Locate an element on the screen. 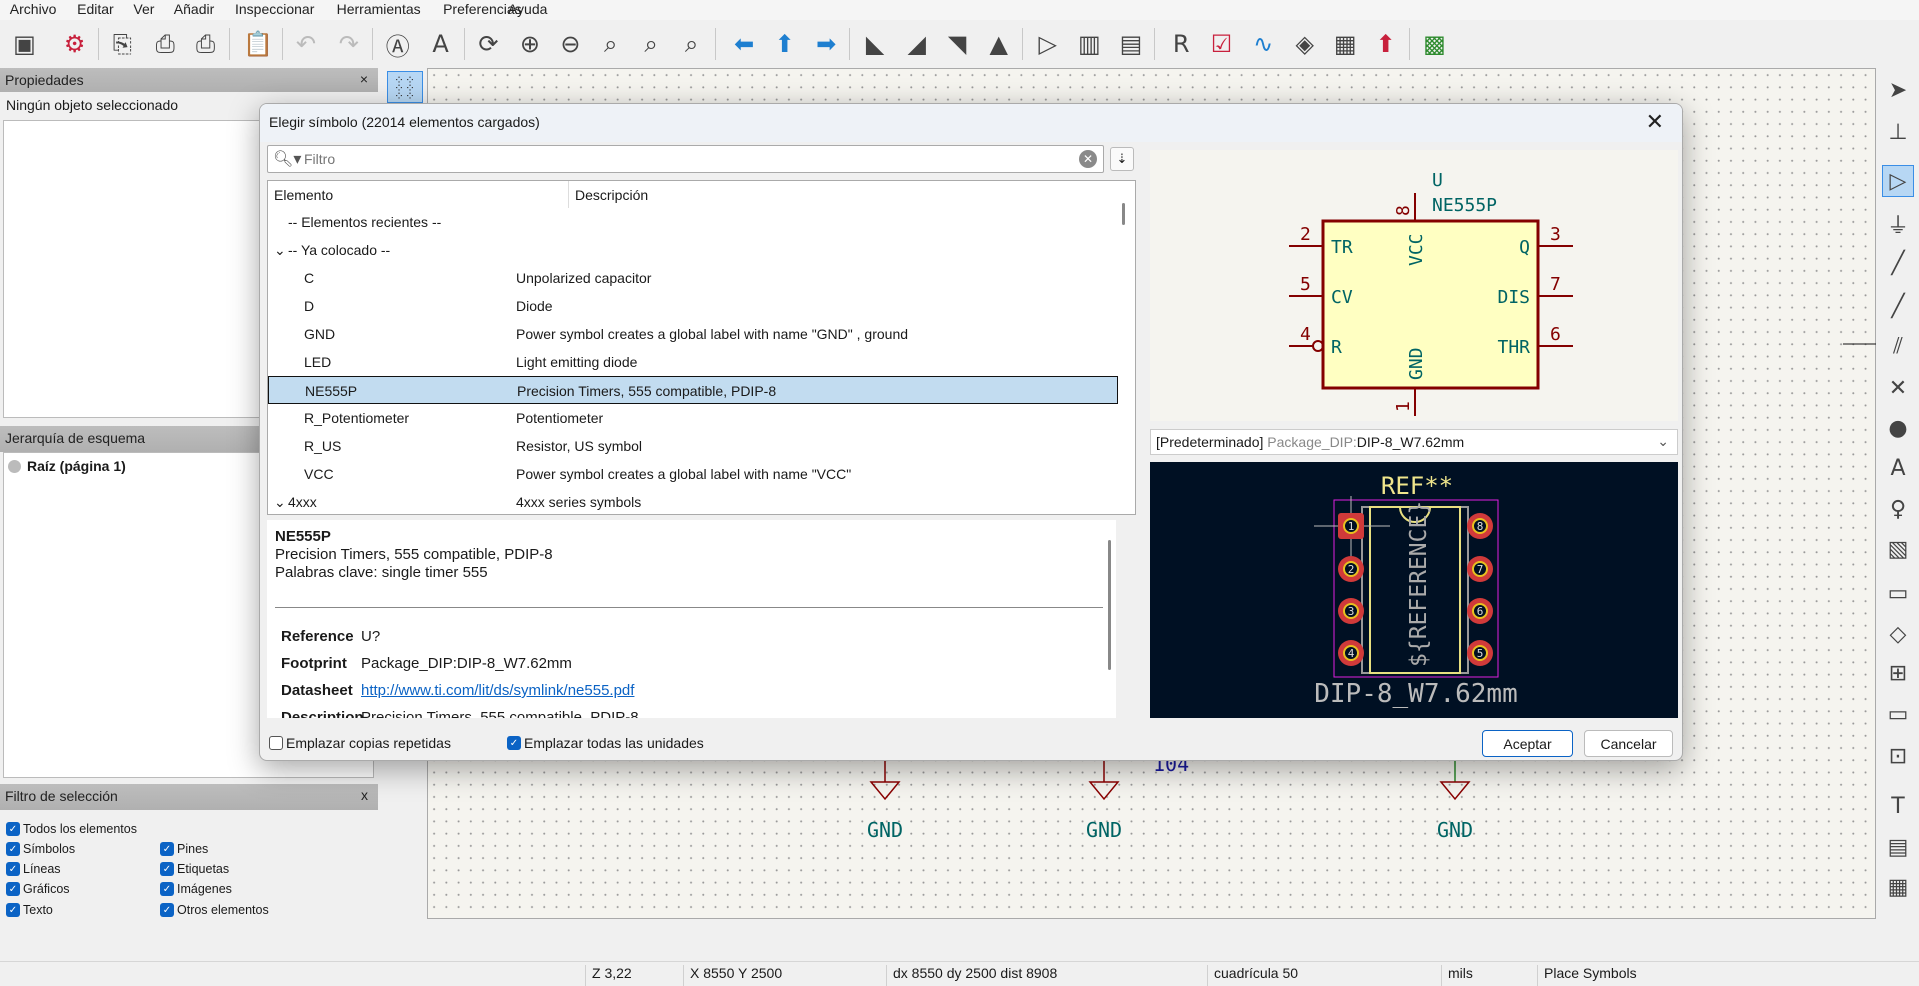  sheet-pin-icon: ▭ is located at coordinates (1898, 715).